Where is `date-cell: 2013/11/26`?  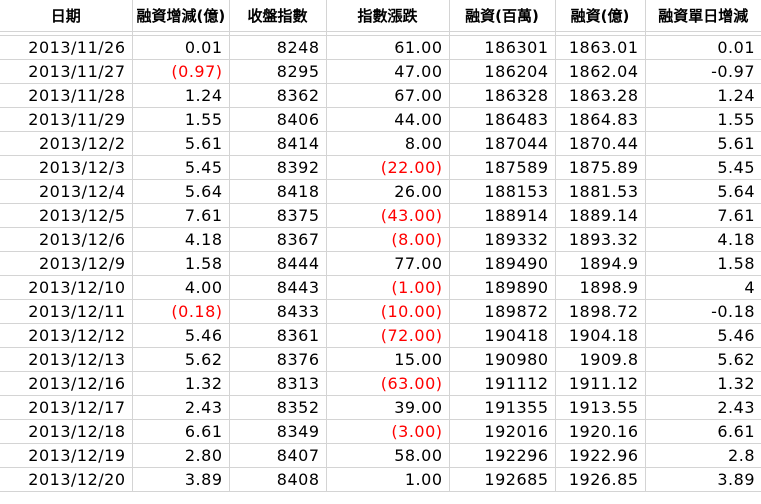 date-cell: 2013/11/26 is located at coordinates (66, 47).